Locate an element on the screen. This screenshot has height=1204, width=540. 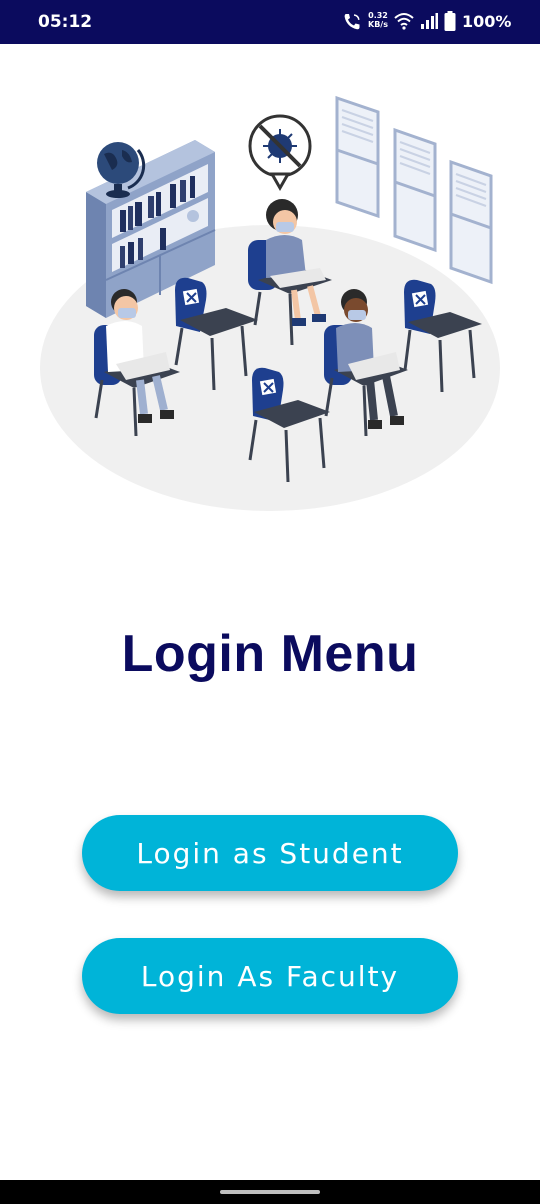
login-faculty-button: Login As Faculty is located at coordinates (270, 976).